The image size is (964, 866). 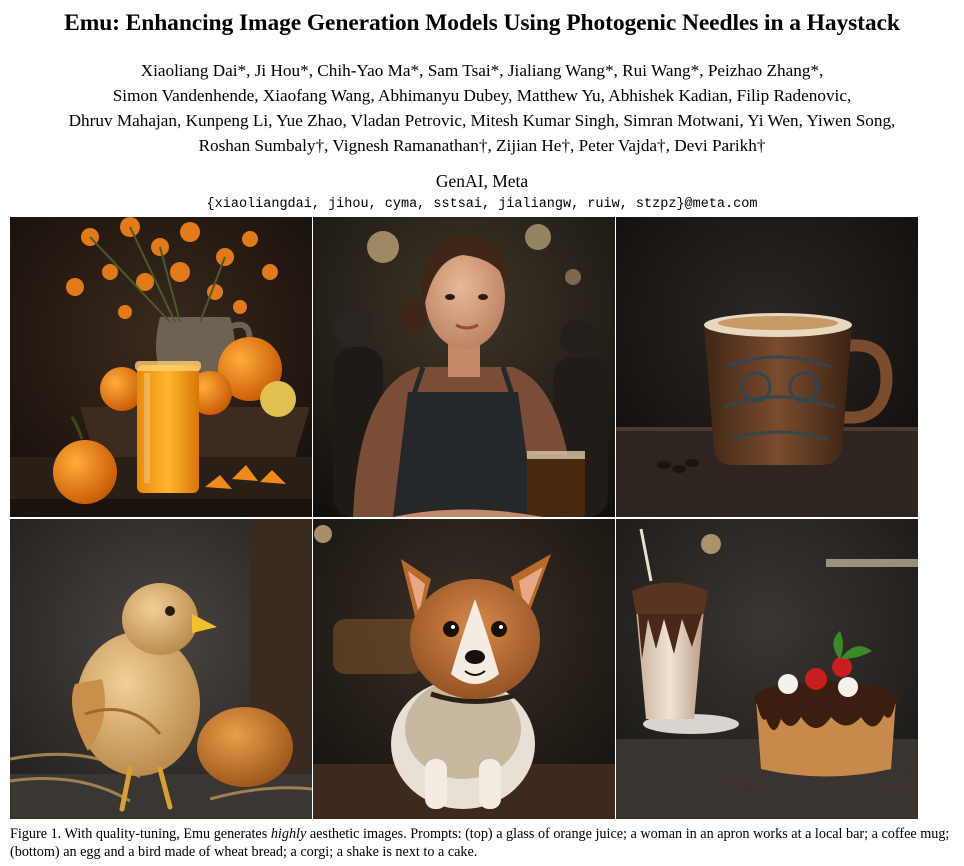 What do you see at coordinates (464, 669) in the screenshot?
I see `corgi-image` at bounding box center [464, 669].